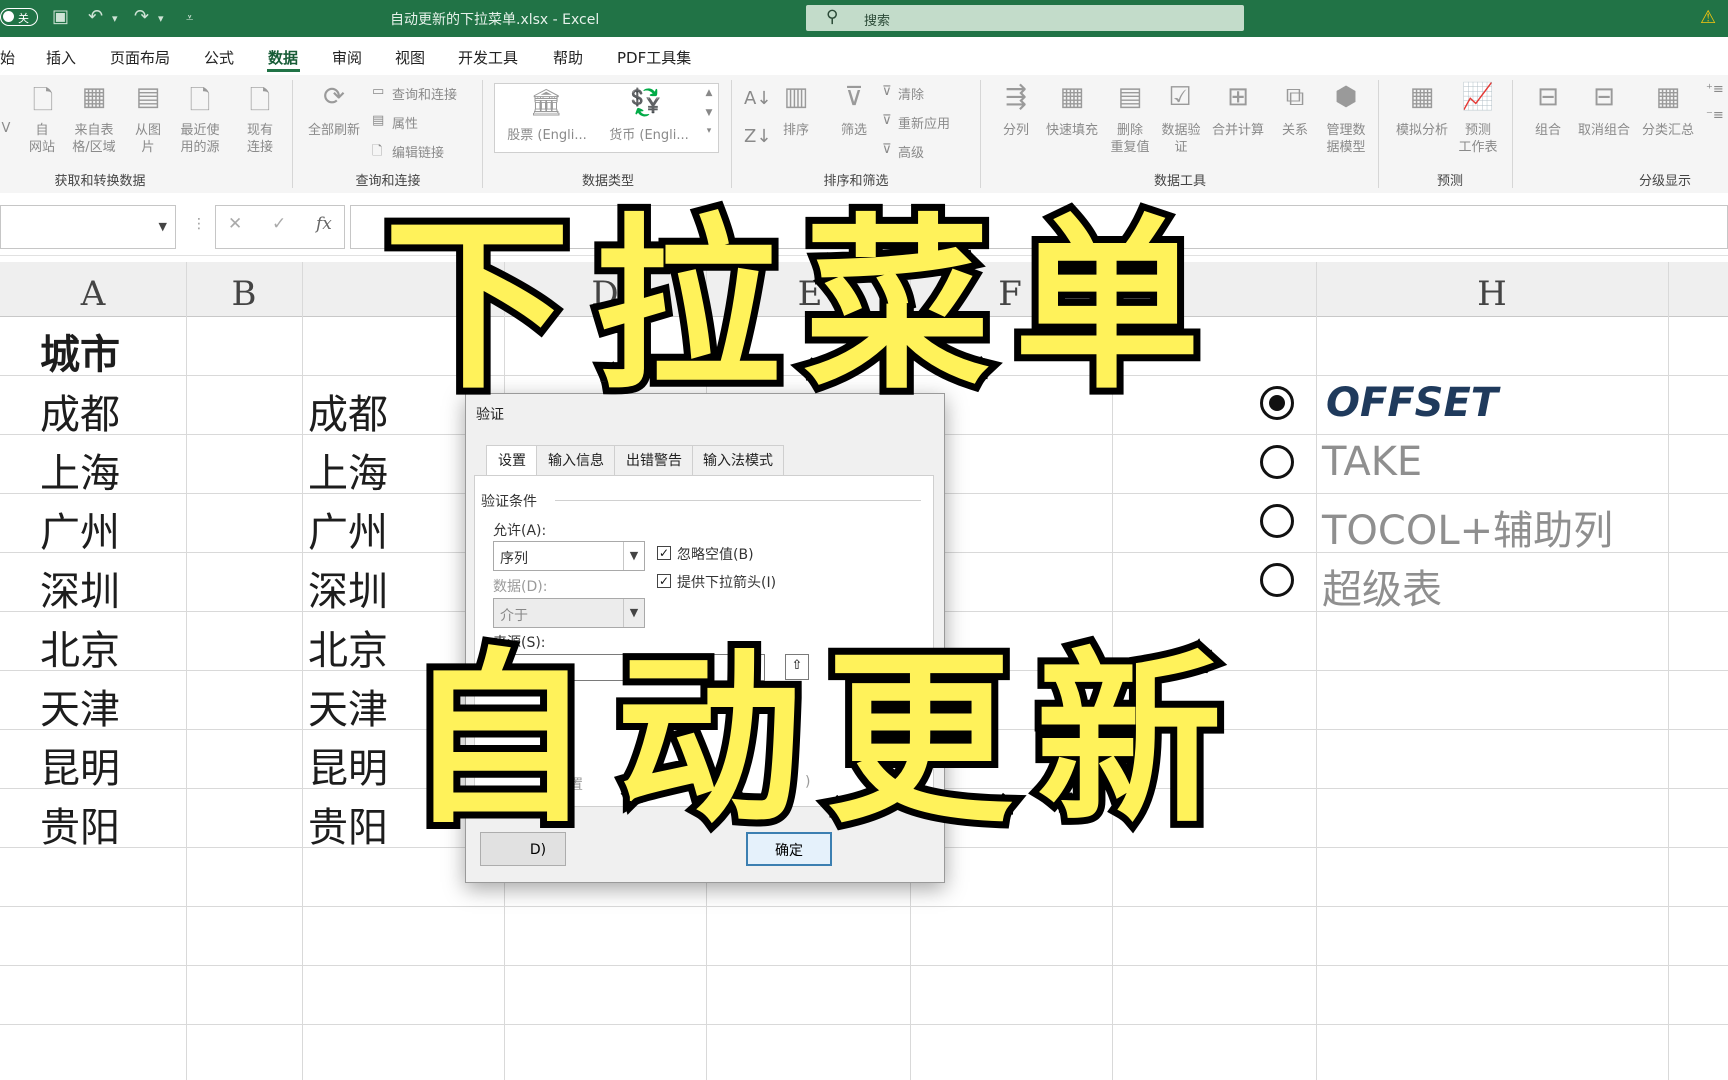 This screenshot has width=1728, height=1080. Describe the element at coordinates (80, 588) in the screenshot. I see `cell-a5: 深圳` at that location.